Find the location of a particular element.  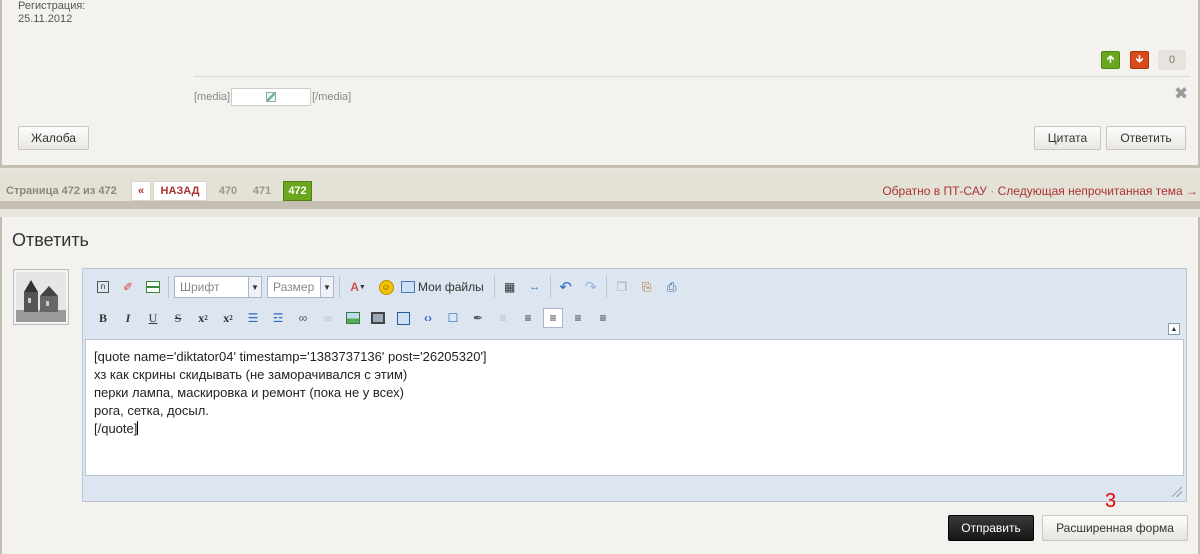

text-line: [/quote] is located at coordinates (116, 428).